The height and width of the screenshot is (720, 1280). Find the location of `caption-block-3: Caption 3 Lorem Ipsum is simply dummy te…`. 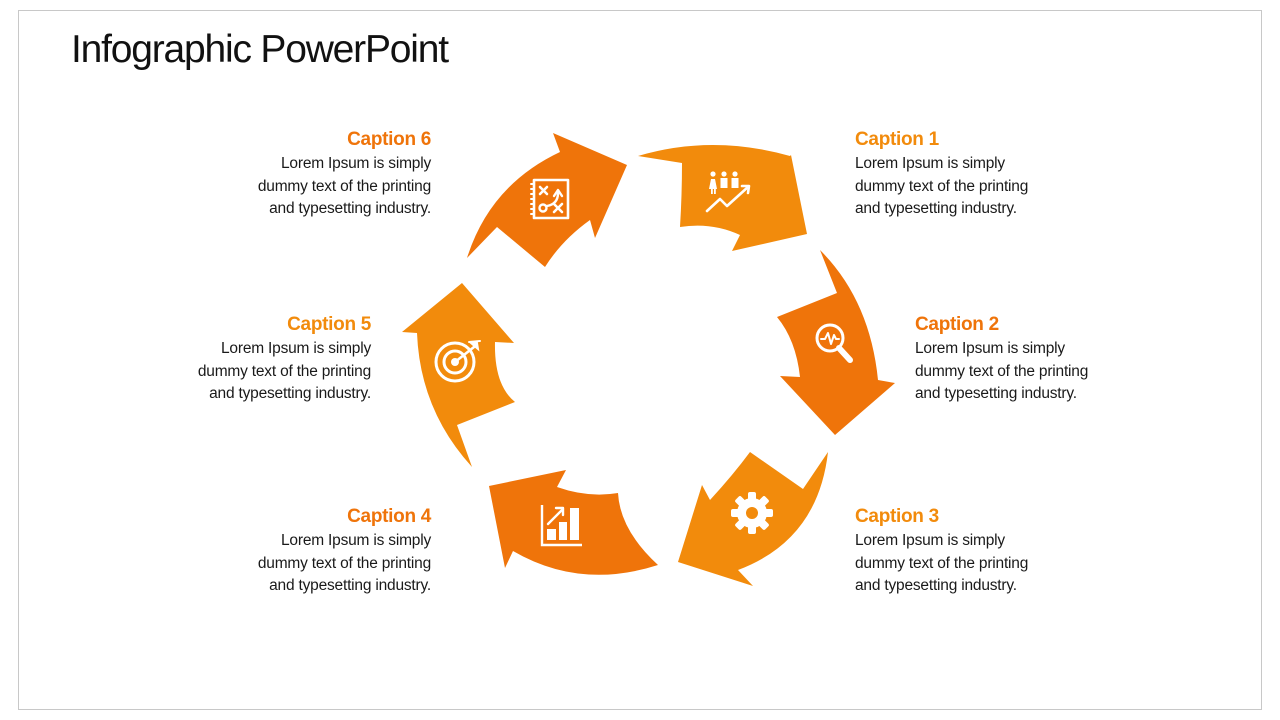

caption-block-3: Caption 3 Lorem Ipsum is simply dummy te… is located at coordinates (985, 551).